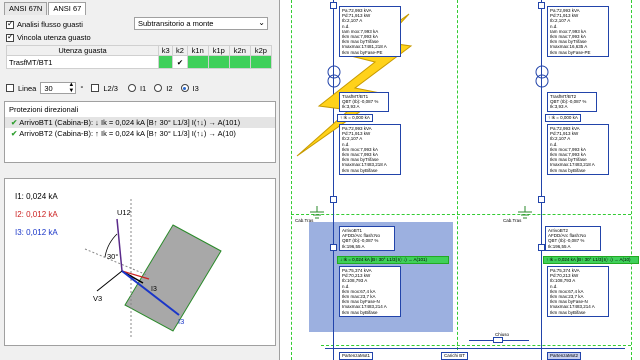  What do you see at coordinates (50, 24) in the screenshot?
I see `analisi-flusso-label: Analisi flusso guasti` at bounding box center [50, 24].